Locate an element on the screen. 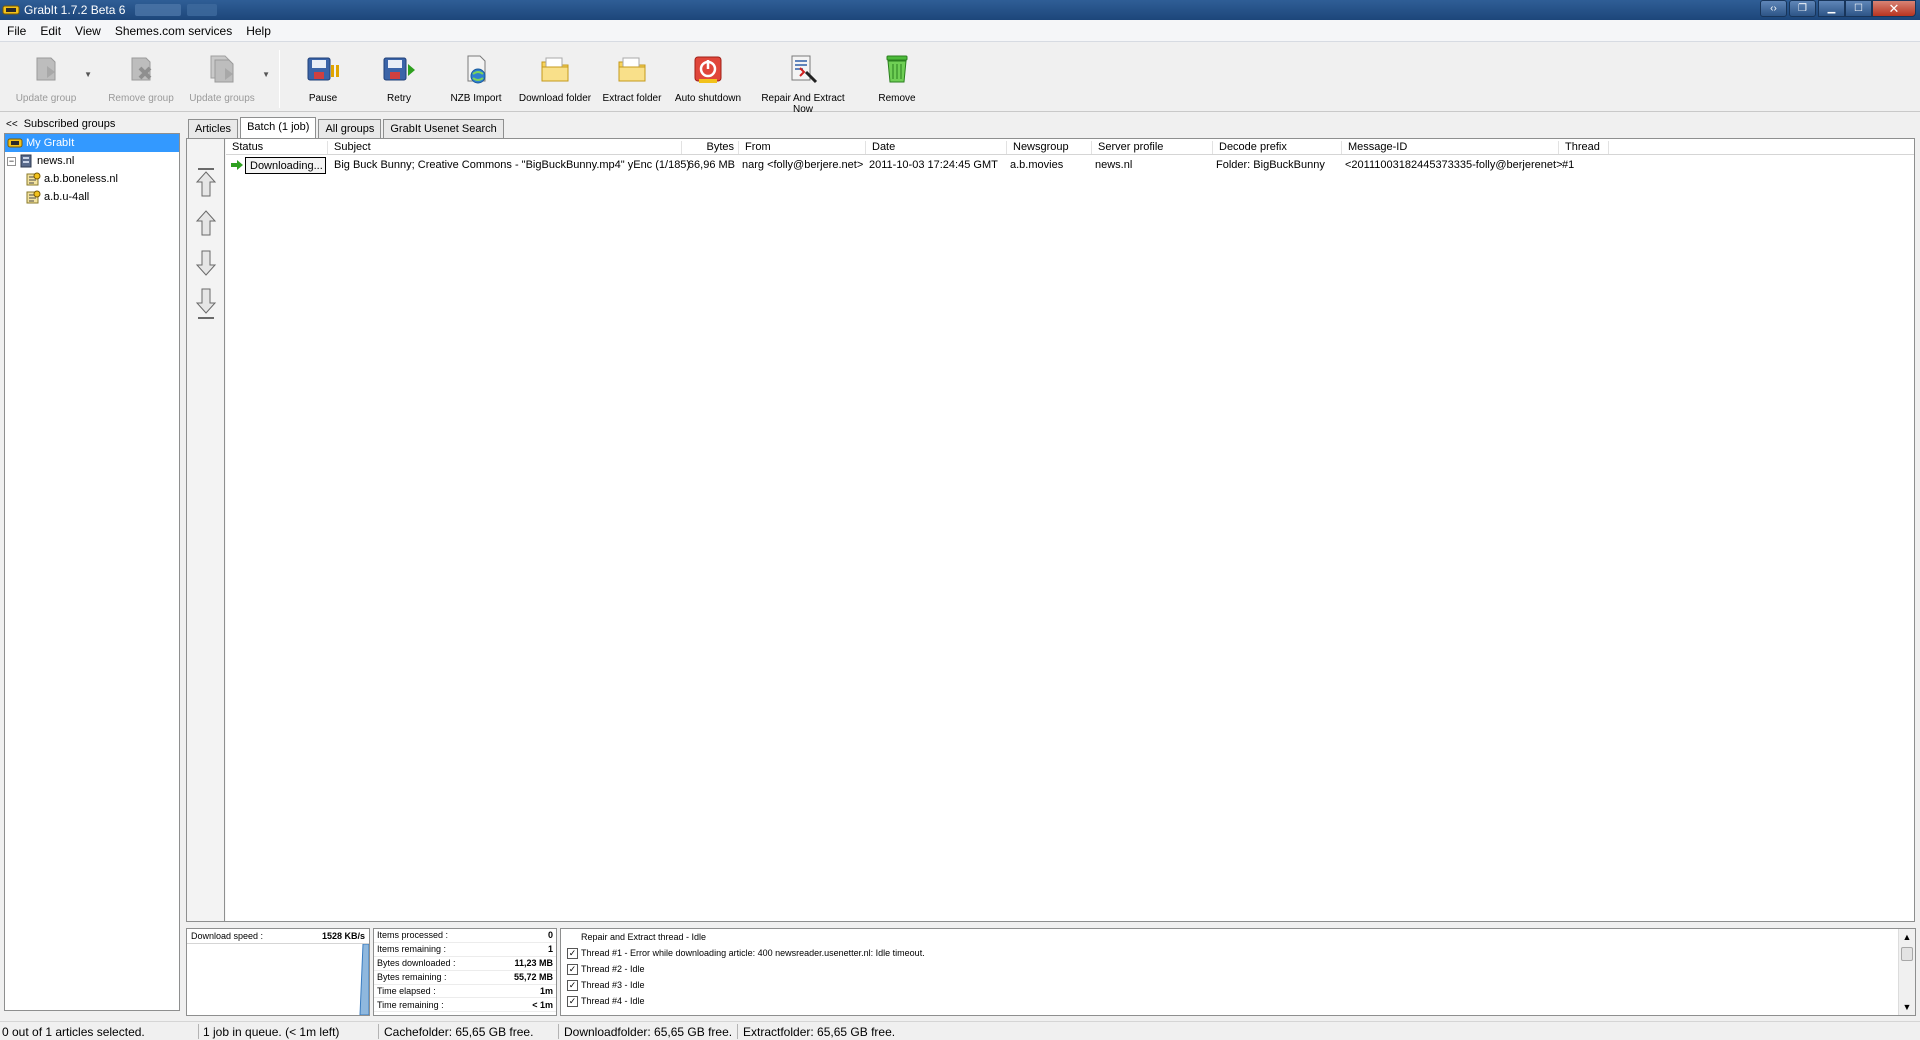 This screenshot has height=1040, width=1920. tab-batch: Batch (1 job) is located at coordinates (278, 127).